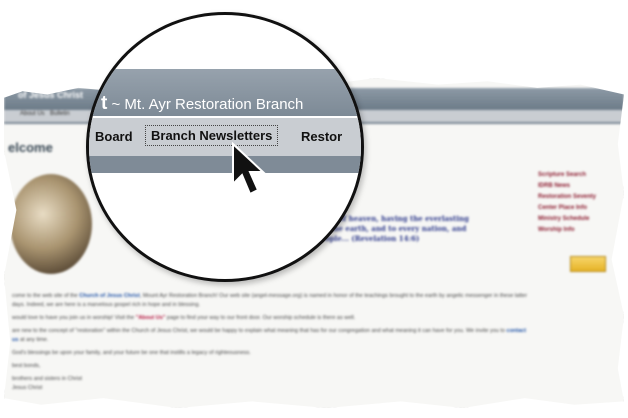 The height and width of the screenshot is (418, 628). I want to click on site-title-small: of Jesus Christ, so click(51, 95).